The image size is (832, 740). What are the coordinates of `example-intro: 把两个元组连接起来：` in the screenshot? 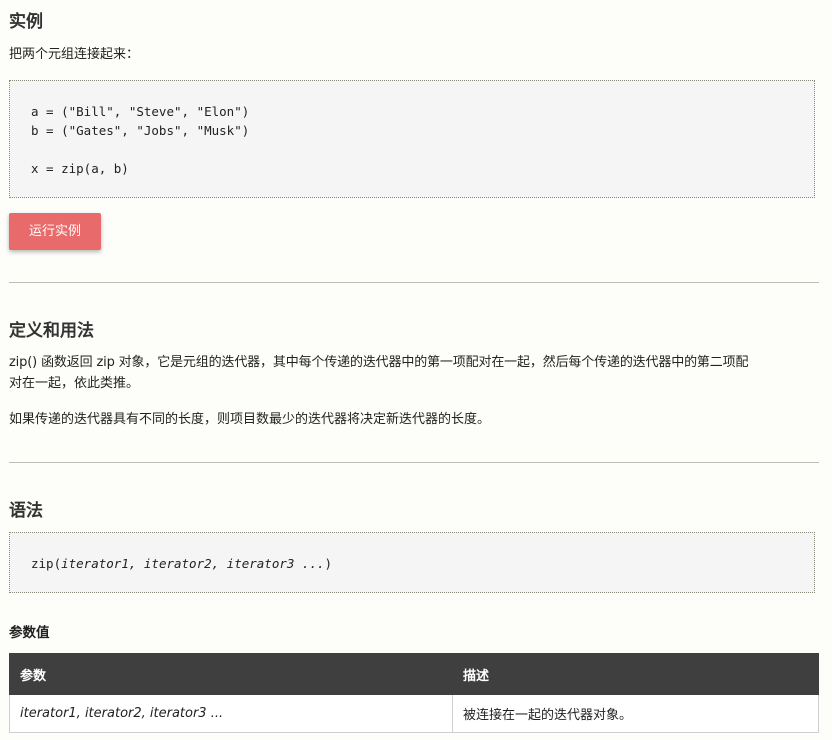 It's located at (74, 54).